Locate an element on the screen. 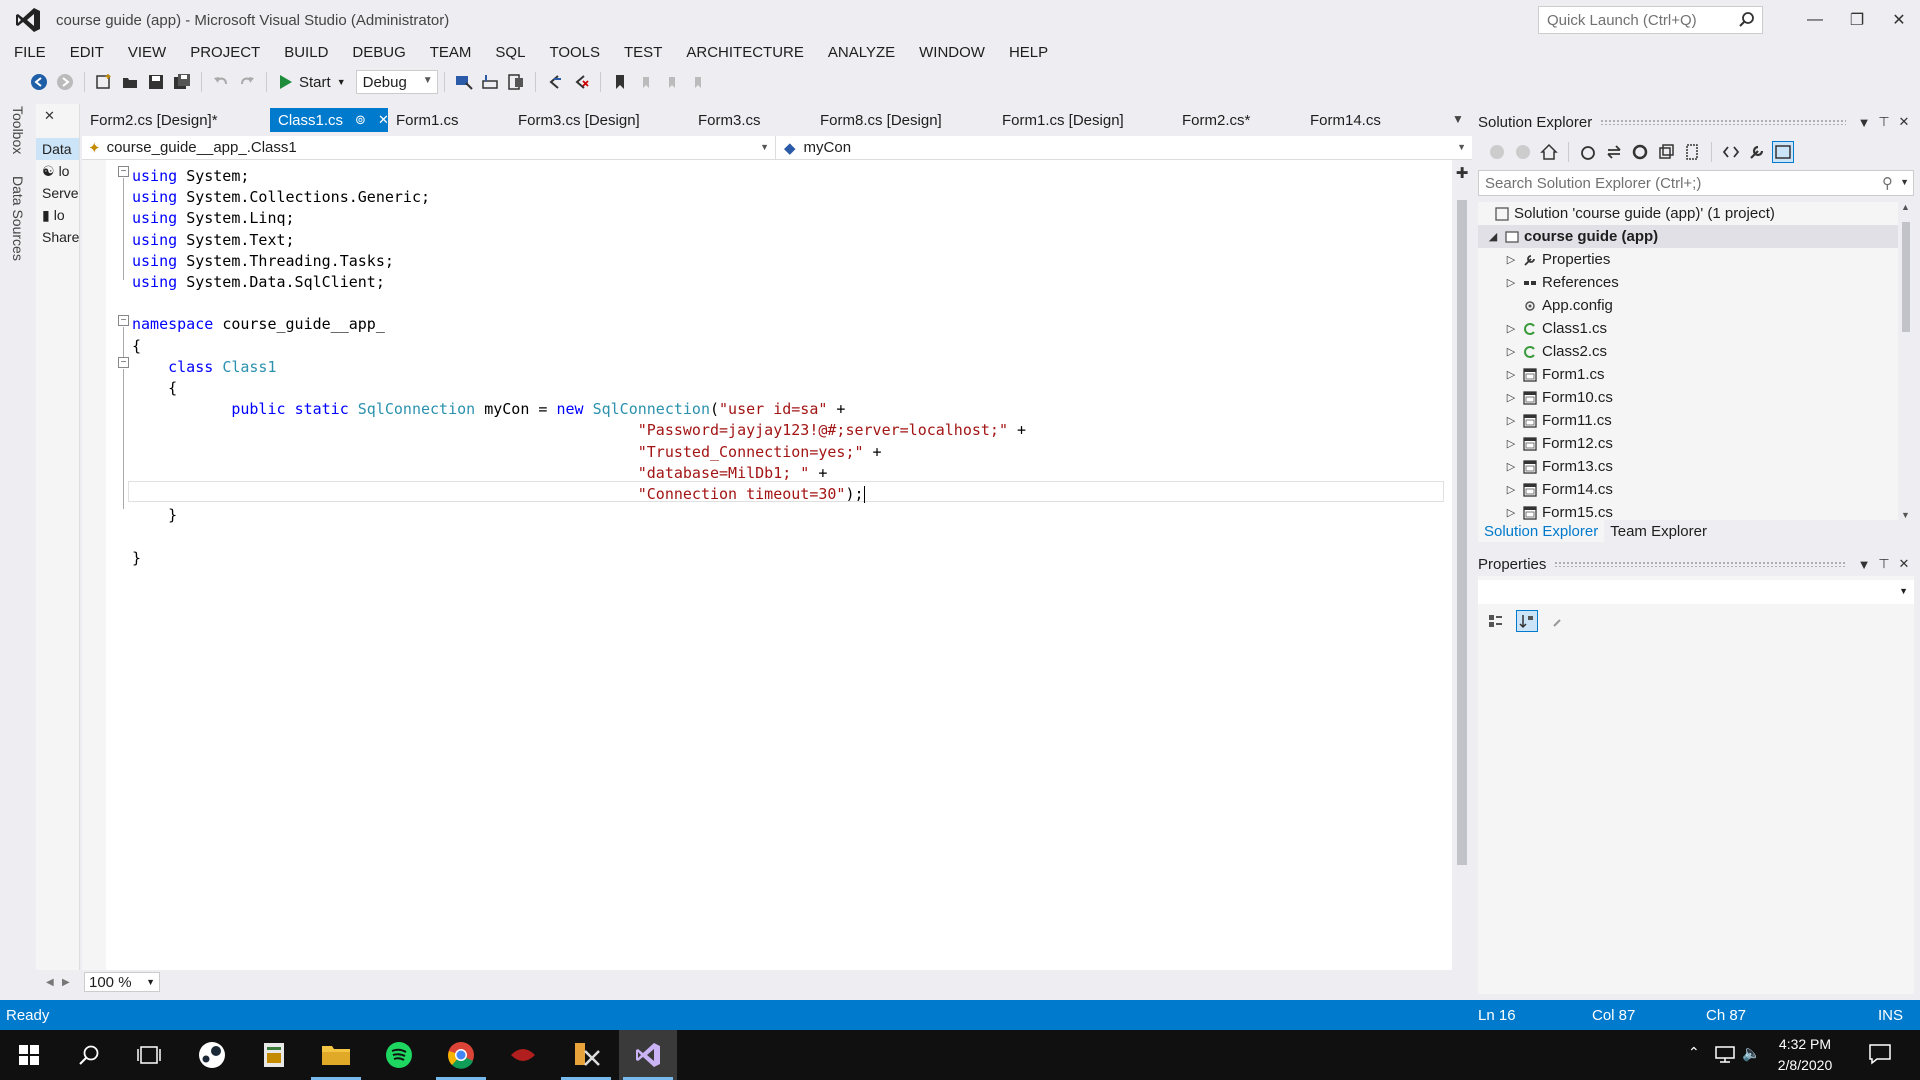  se-collapse-button is located at coordinates (1666, 152).